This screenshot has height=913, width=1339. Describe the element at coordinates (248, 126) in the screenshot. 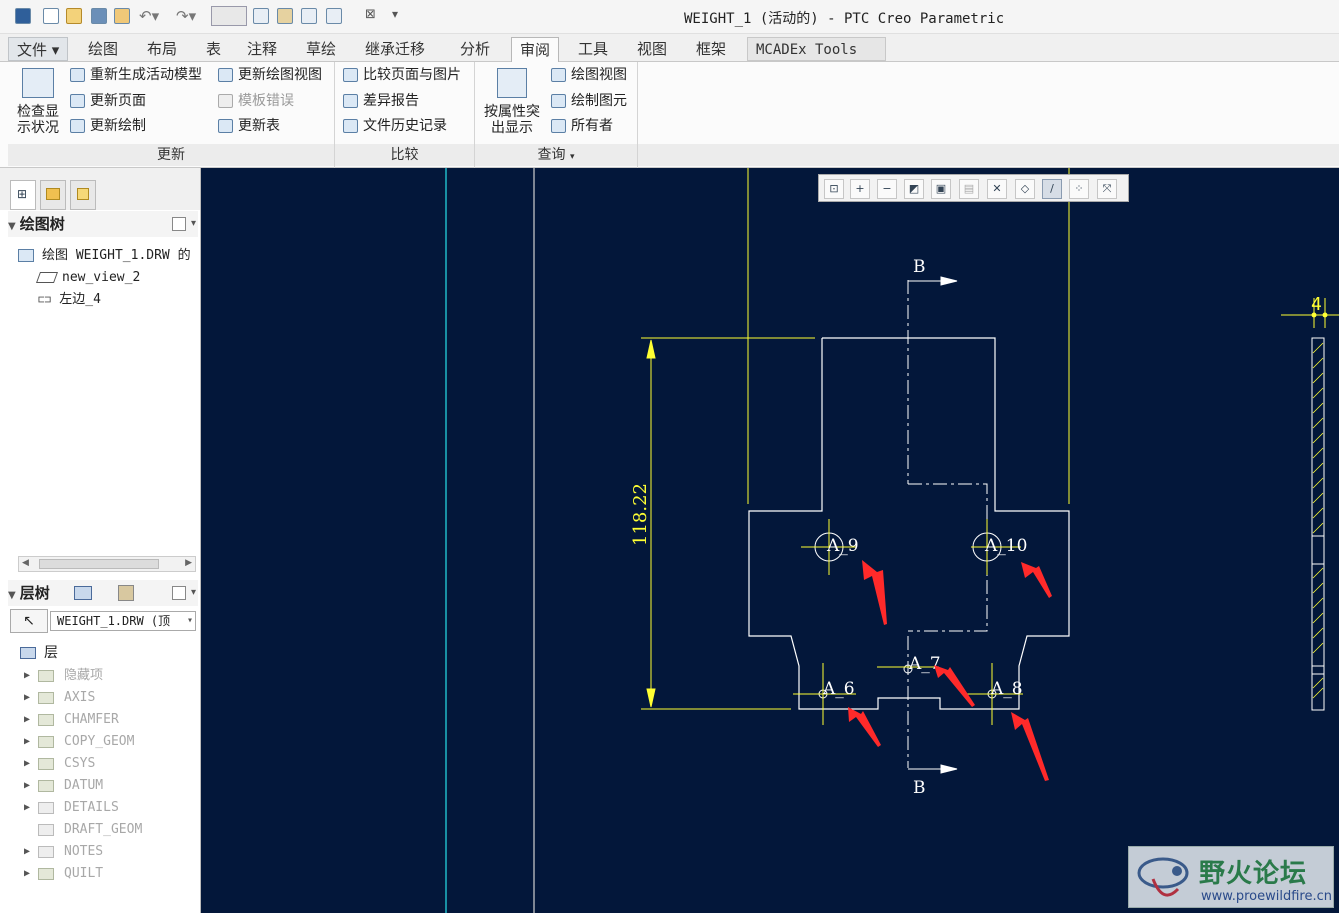

I see `update-tables-button: 更新表` at that location.